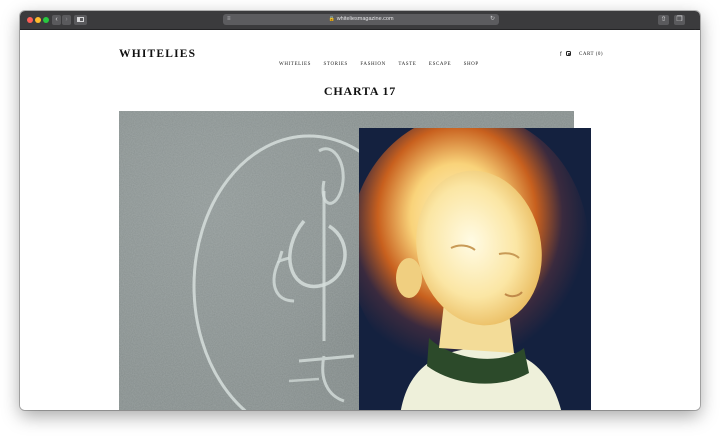 The image size is (720, 437). I want to click on instagram-icon, so click(569, 53).